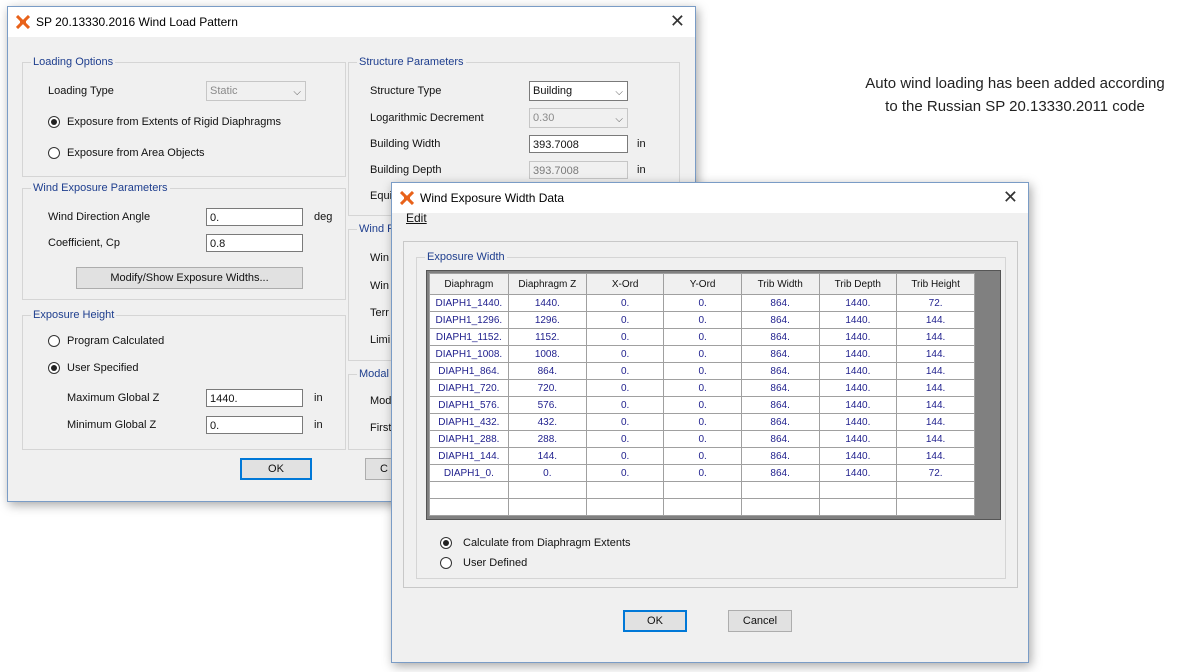 The width and height of the screenshot is (1200, 672). I want to click on table-cell: DIAPH1_720., so click(469, 388).